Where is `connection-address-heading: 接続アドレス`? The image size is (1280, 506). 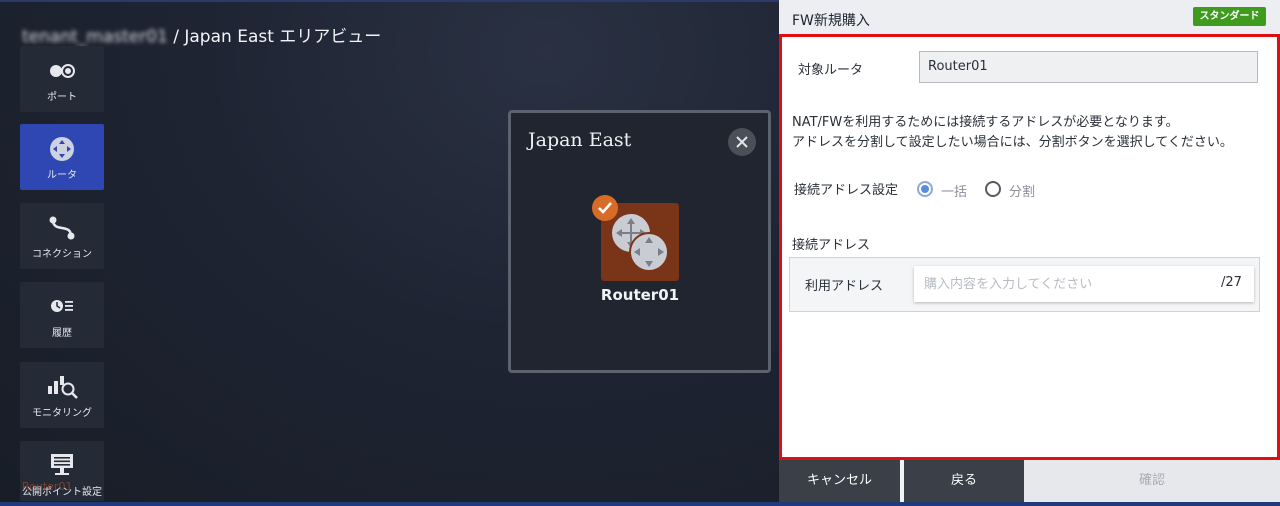 connection-address-heading: 接続アドレス is located at coordinates (831, 245).